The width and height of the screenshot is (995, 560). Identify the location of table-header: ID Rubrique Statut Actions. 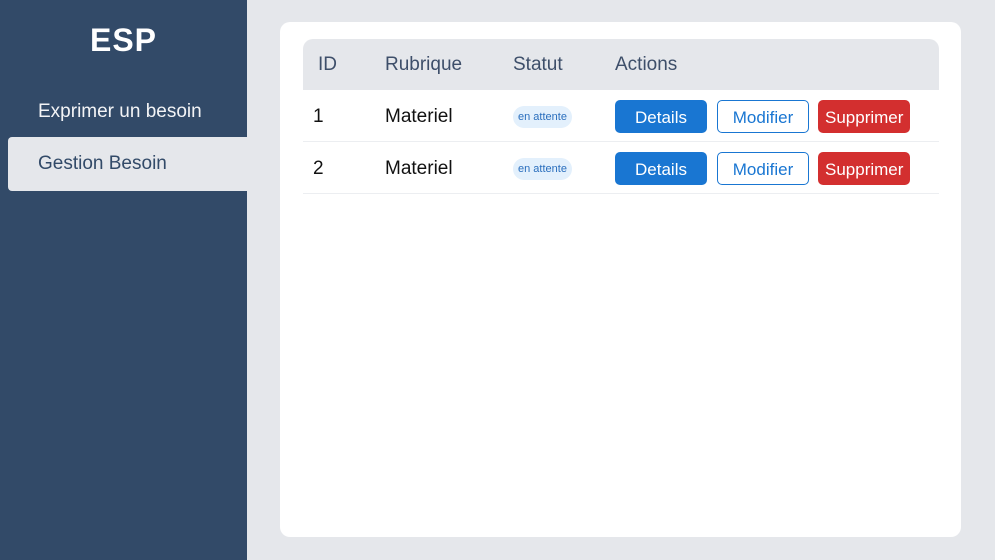
(621, 64).